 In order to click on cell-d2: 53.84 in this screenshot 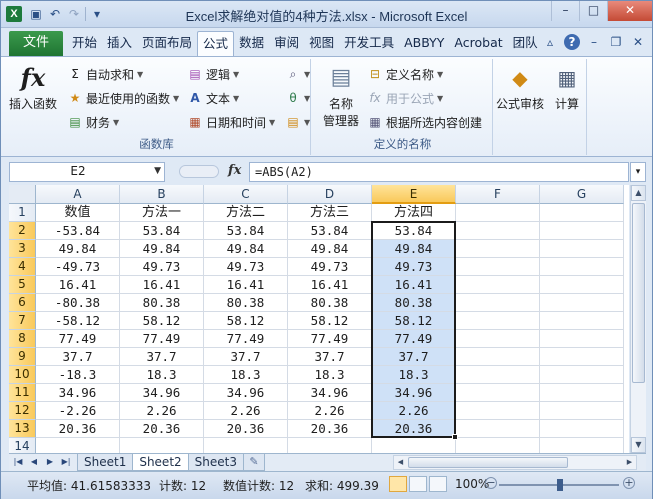, I will do `click(330, 231)`.